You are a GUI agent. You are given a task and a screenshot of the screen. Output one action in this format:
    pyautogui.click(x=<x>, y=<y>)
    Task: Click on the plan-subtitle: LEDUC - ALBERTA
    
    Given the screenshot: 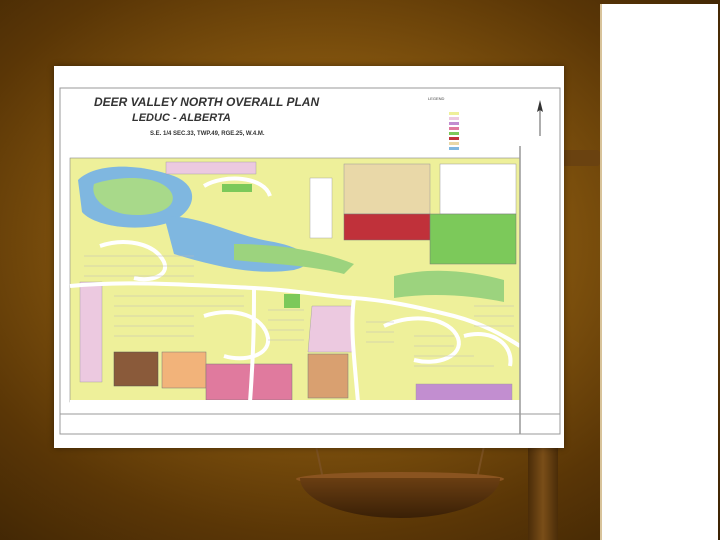 What is the action you would take?
    pyautogui.click(x=181, y=118)
    